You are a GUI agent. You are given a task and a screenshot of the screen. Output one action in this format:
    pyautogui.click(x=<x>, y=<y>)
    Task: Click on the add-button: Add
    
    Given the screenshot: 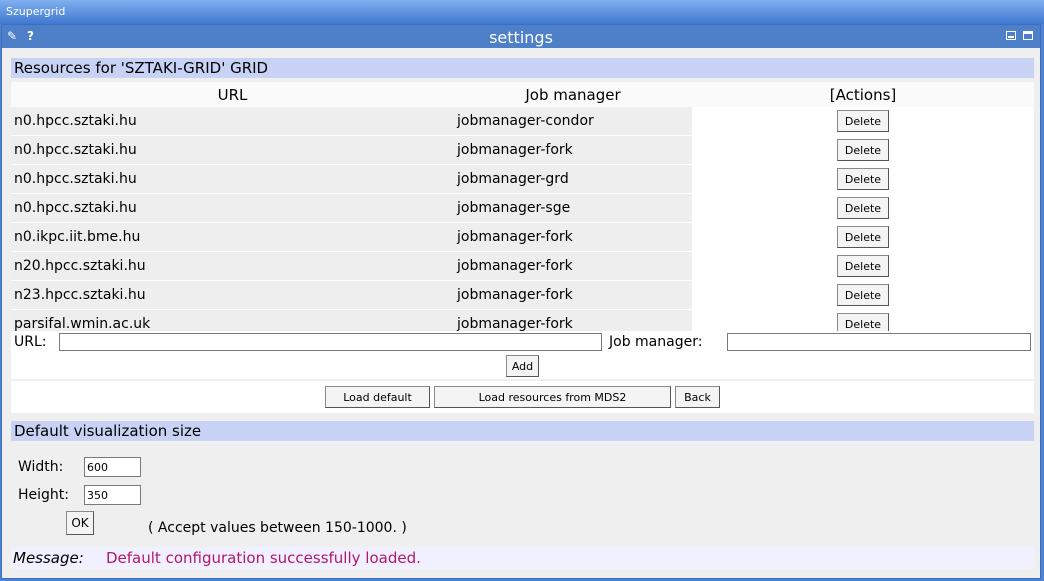 What is the action you would take?
    pyautogui.click(x=522, y=366)
    